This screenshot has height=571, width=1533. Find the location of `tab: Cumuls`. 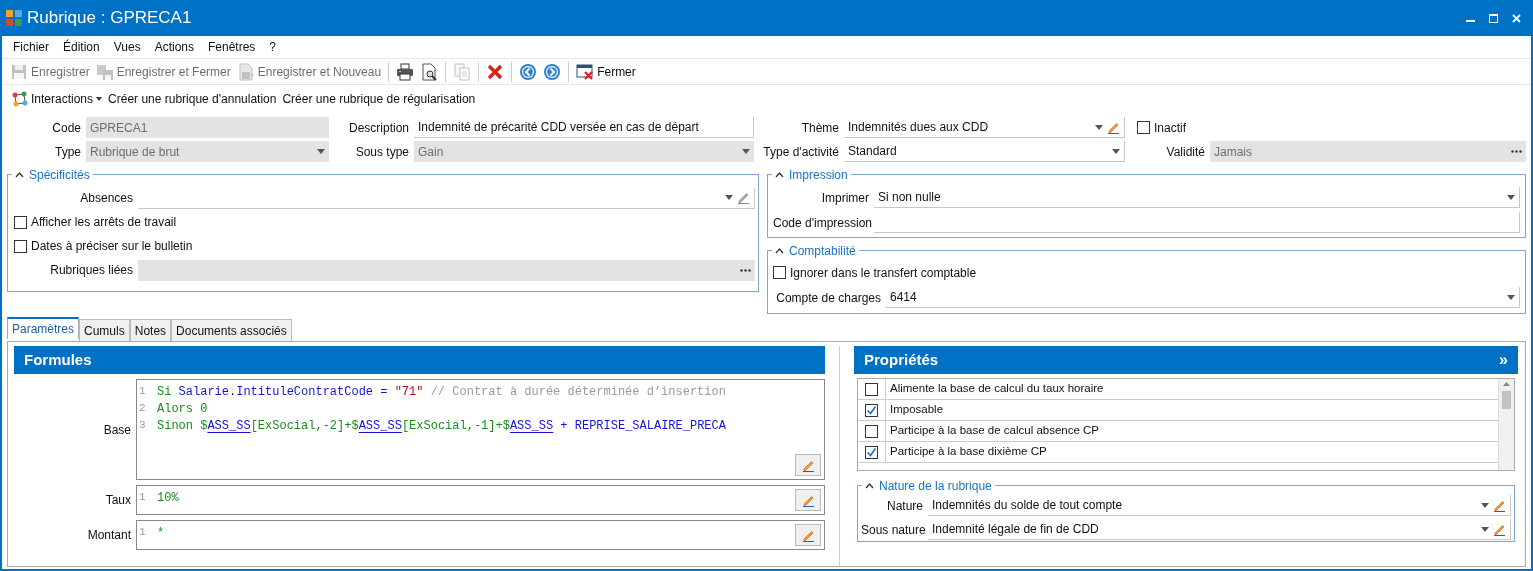

tab: Cumuls is located at coordinates (104, 330).